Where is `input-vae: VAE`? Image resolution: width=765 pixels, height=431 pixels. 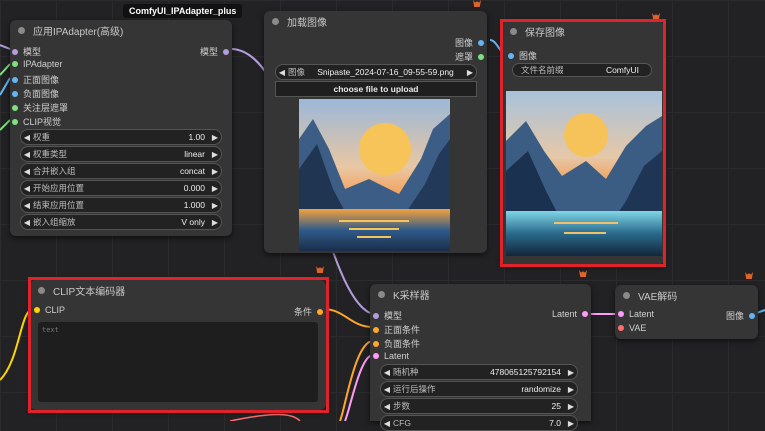 input-vae: VAE is located at coordinates (632, 328).